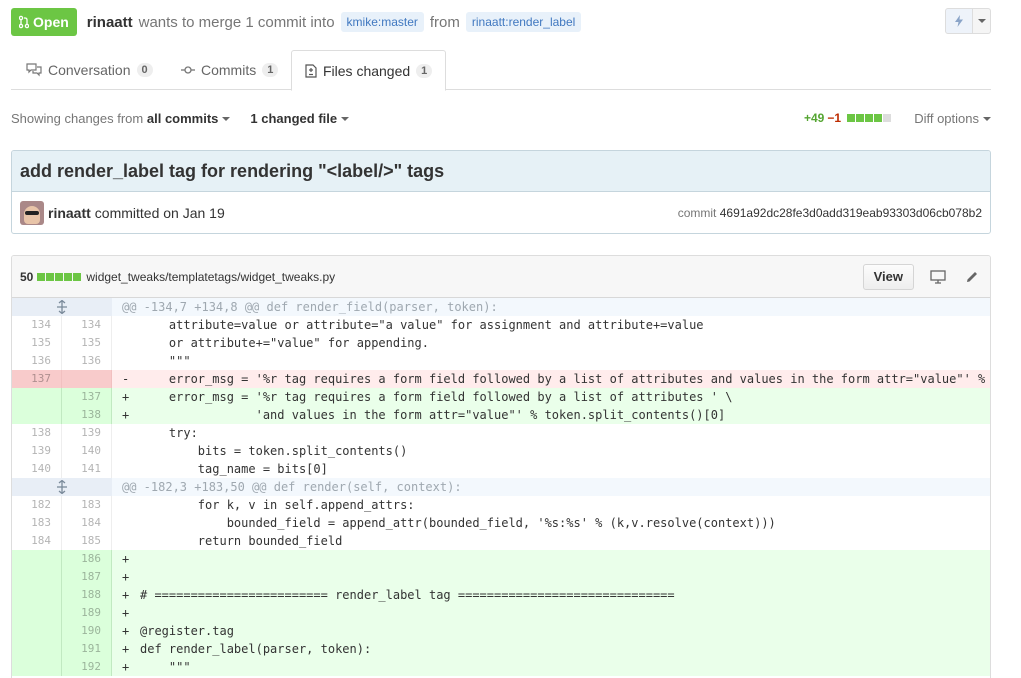  Describe the element at coordinates (87, 595) in the screenshot. I see `new-line-number: 188` at that location.